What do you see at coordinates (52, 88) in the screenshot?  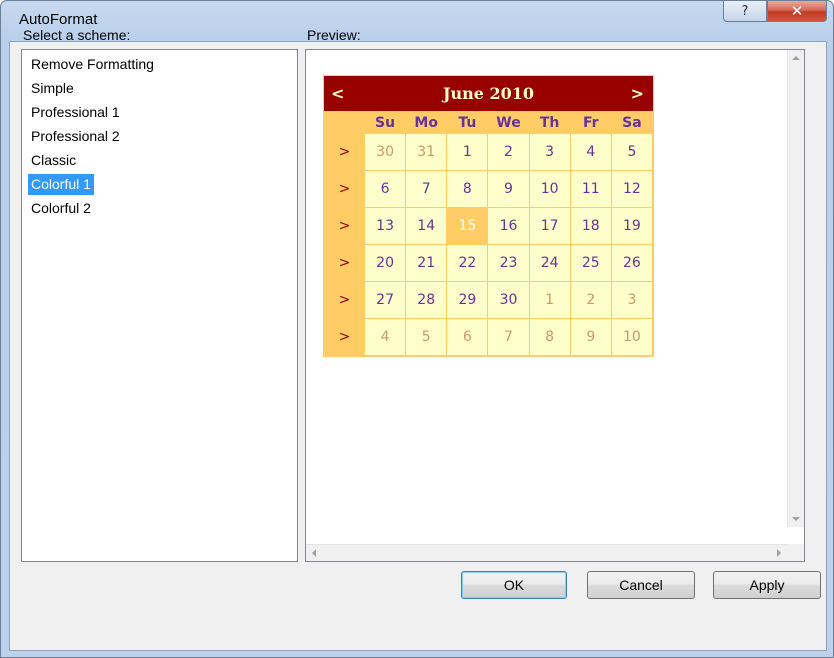 I see `scheme-item-simple: Simple` at bounding box center [52, 88].